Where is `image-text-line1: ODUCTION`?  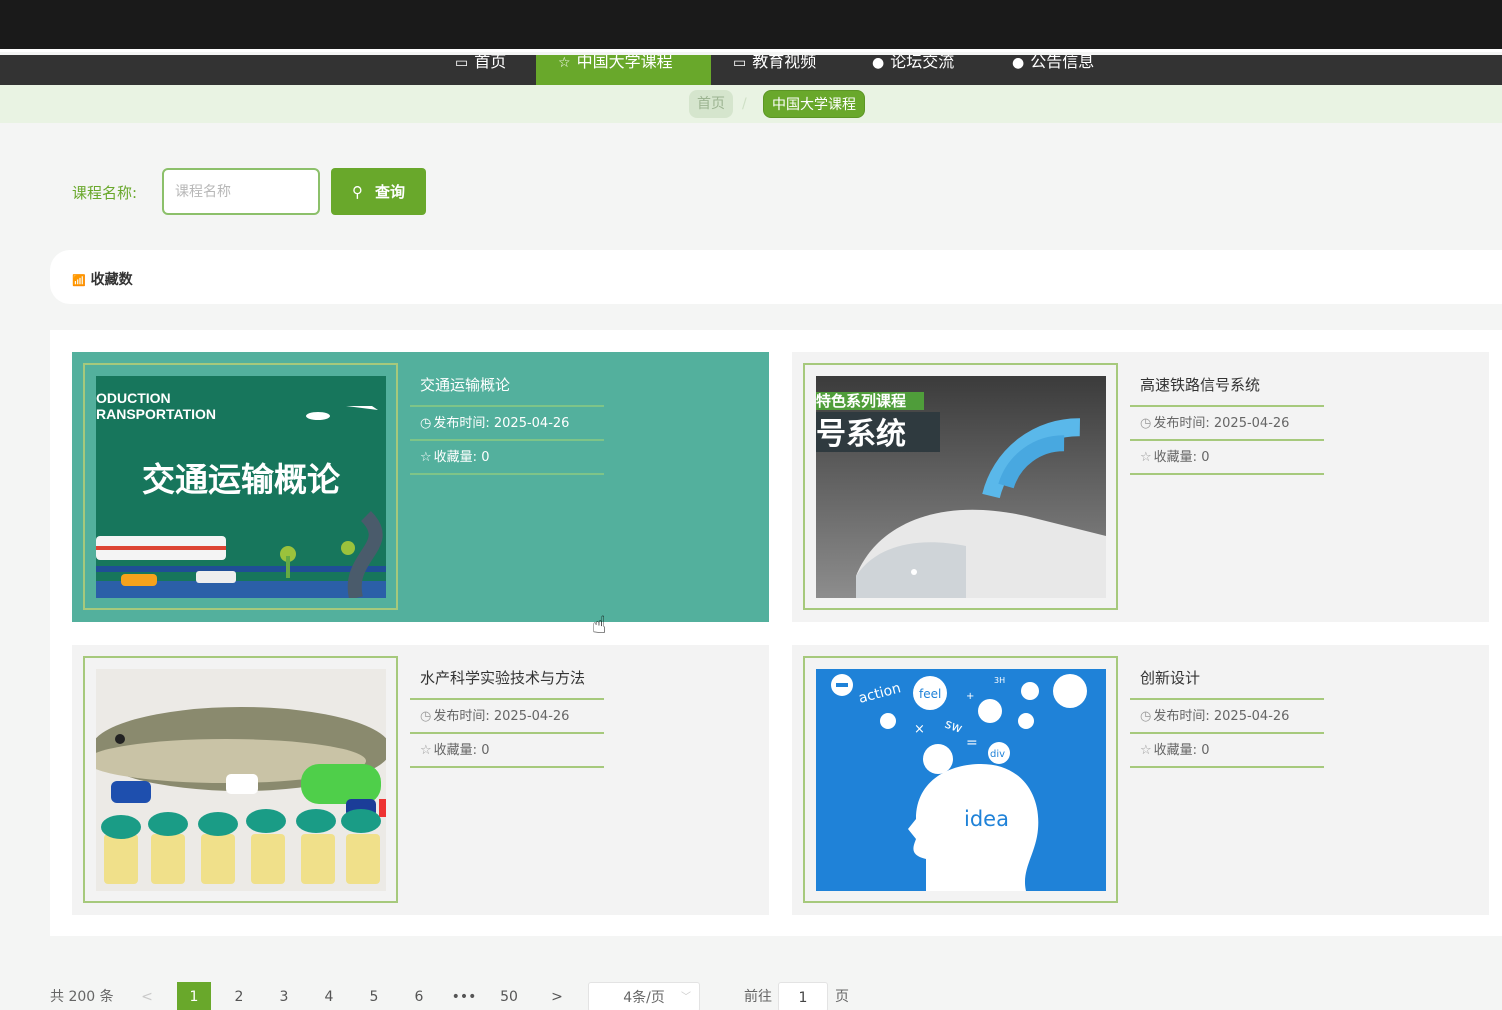 image-text-line1: ODUCTION is located at coordinates (133, 398).